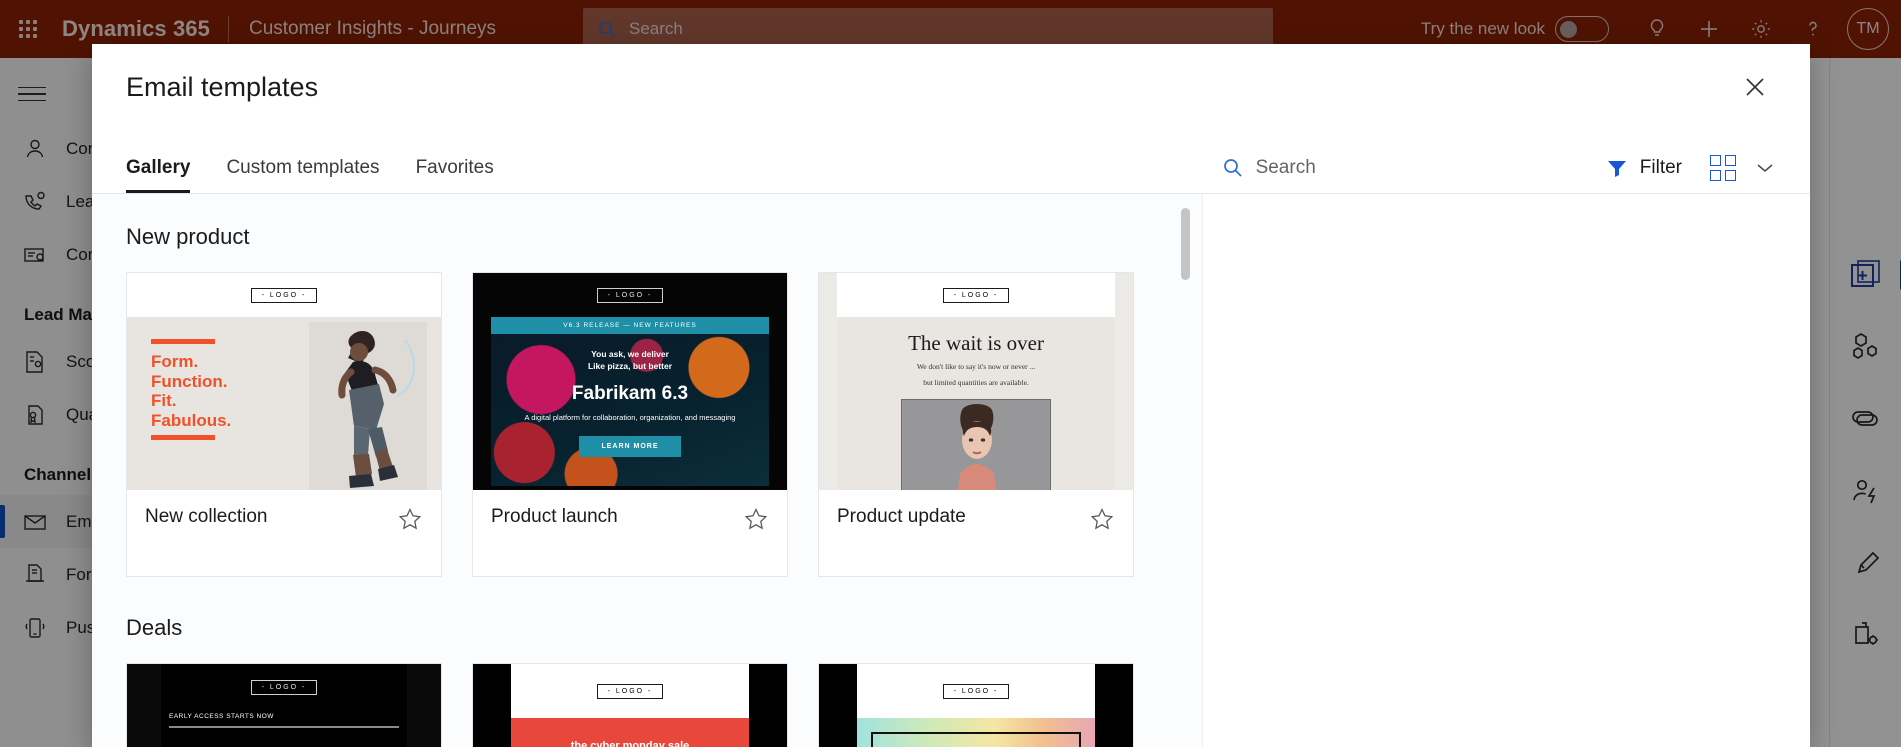 This screenshot has width=1901, height=747. What do you see at coordinates (284, 533) in the screenshot?
I see `card-footer: New collection` at bounding box center [284, 533].